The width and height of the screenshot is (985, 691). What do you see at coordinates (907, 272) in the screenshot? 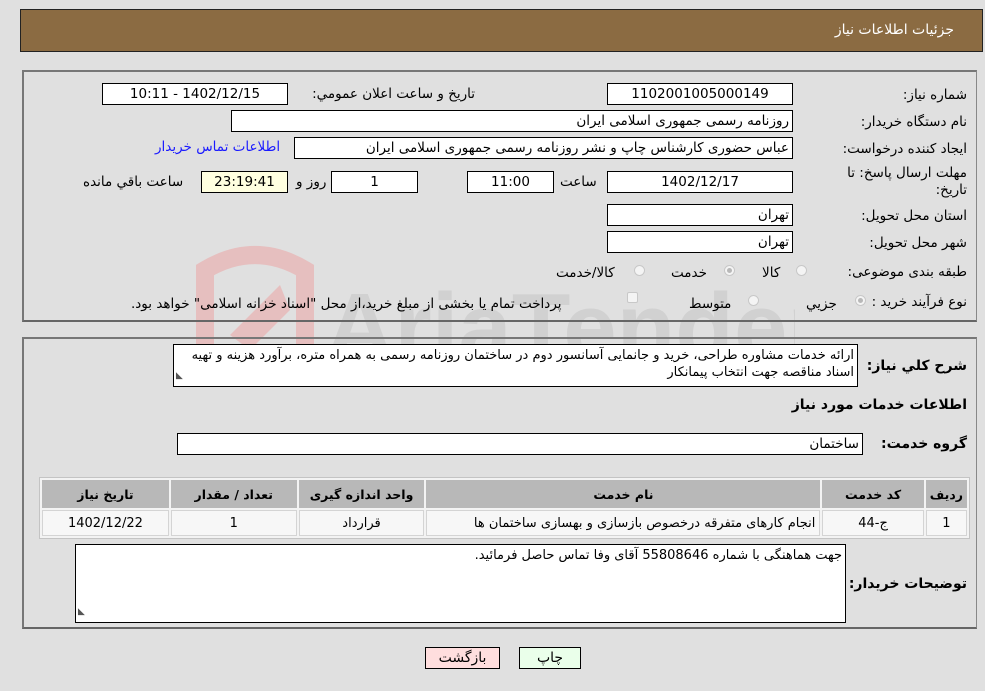
I see `category-label: طبقه بندی موضوعی:` at bounding box center [907, 272].